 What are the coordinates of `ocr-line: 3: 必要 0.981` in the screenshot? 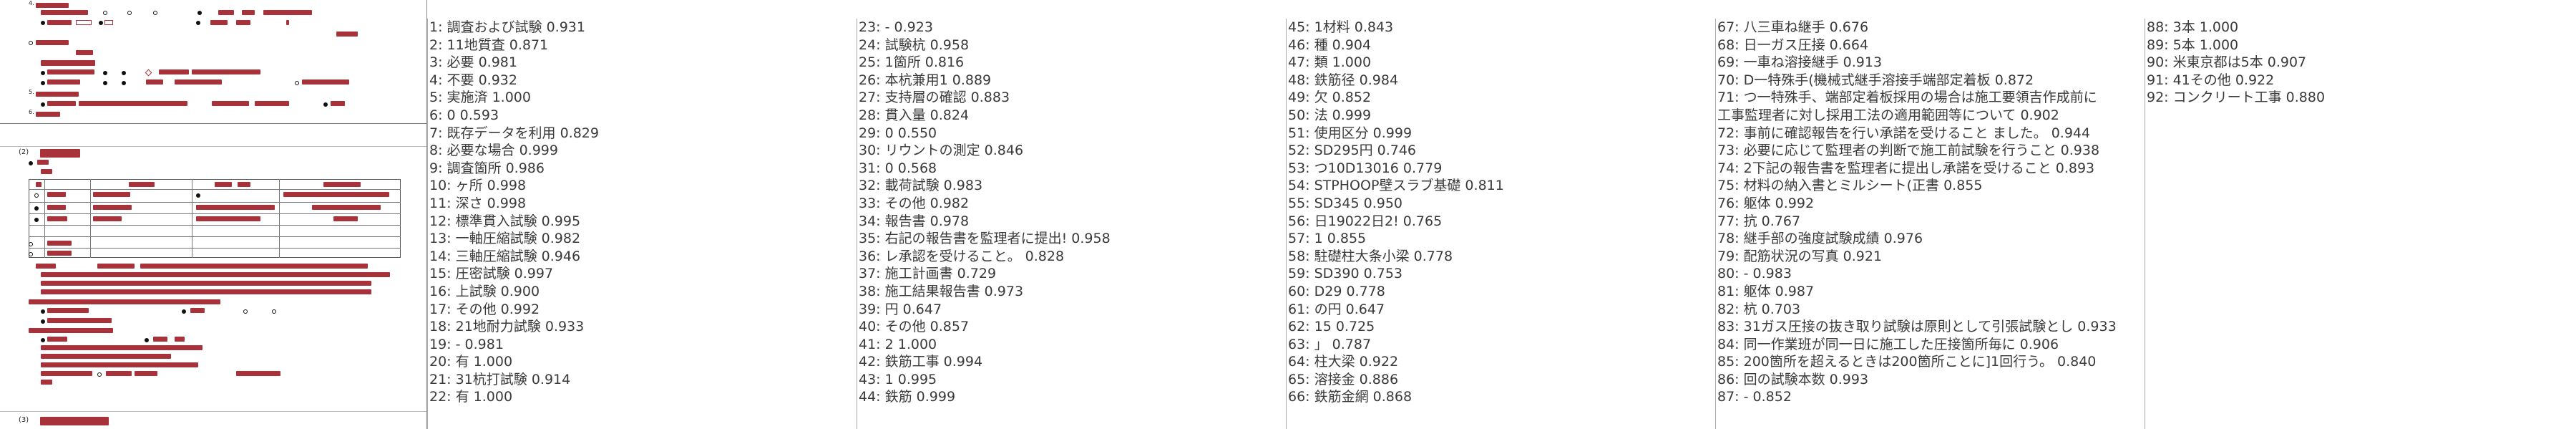 It's located at (473, 62).